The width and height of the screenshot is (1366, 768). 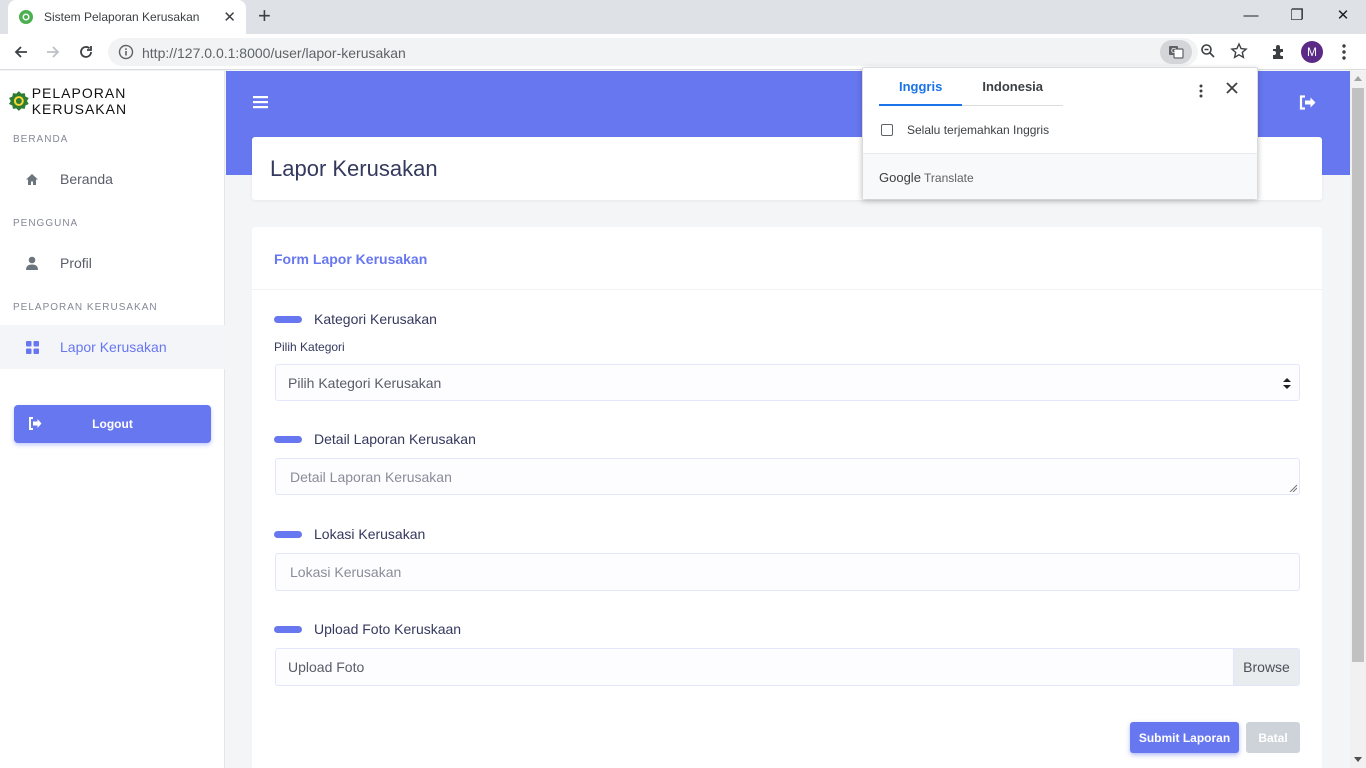 What do you see at coordinates (1208, 51) in the screenshot?
I see `zoom-icon` at bounding box center [1208, 51].